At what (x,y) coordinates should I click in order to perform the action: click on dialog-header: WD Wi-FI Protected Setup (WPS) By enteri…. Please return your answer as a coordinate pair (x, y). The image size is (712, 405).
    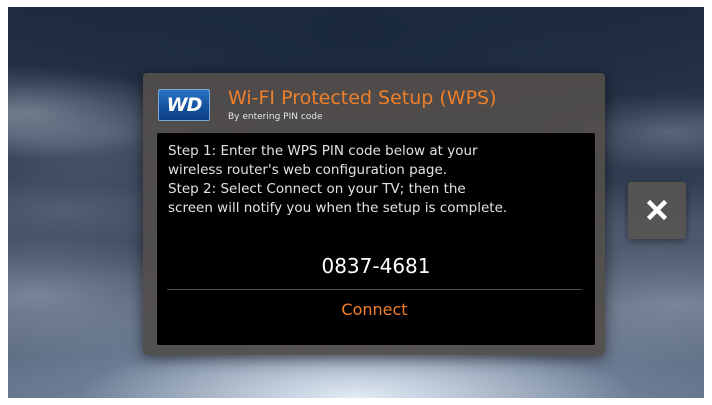
    Looking at the image, I should click on (374, 102).